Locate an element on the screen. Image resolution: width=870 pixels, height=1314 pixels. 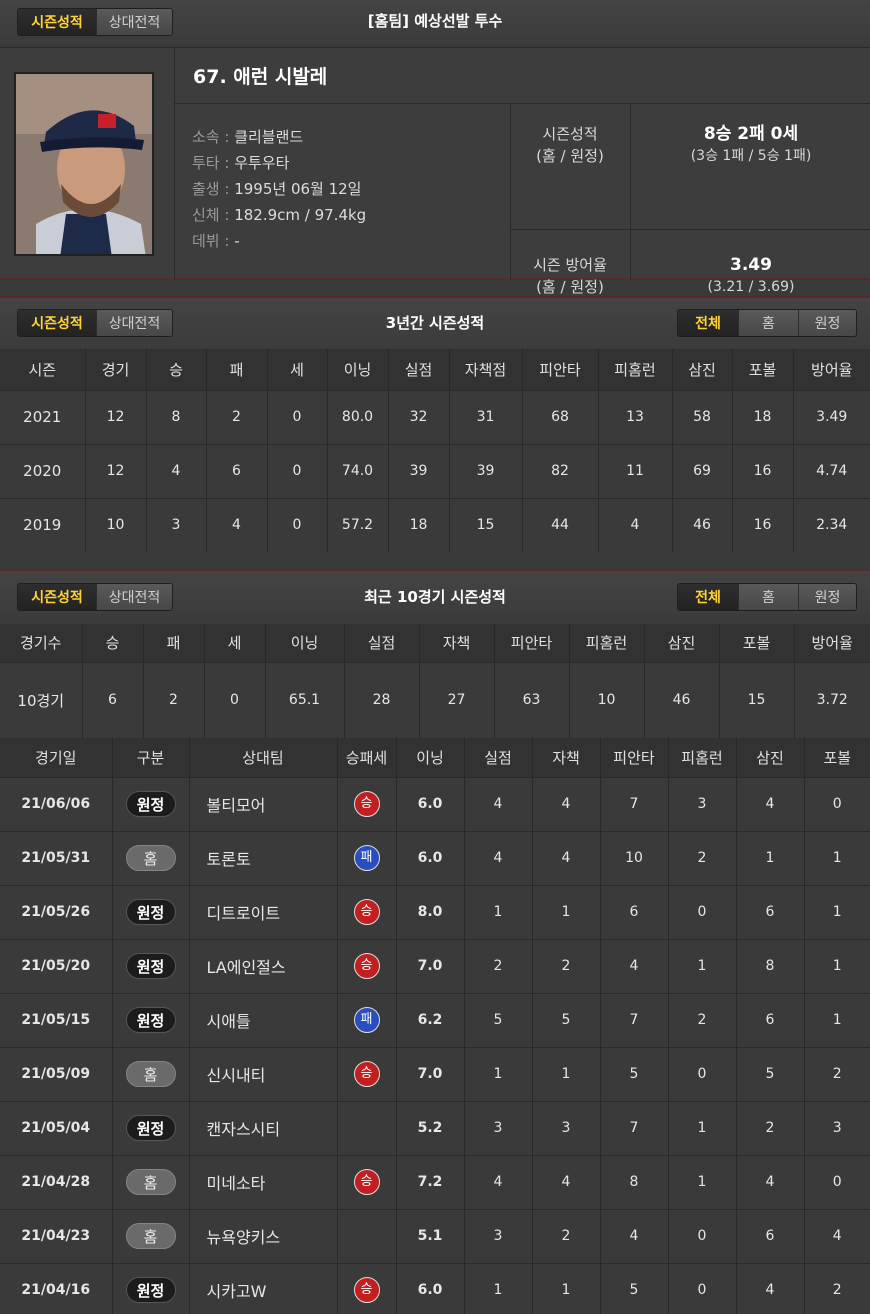
game-date: 21/05/15 is located at coordinates (56, 1019).